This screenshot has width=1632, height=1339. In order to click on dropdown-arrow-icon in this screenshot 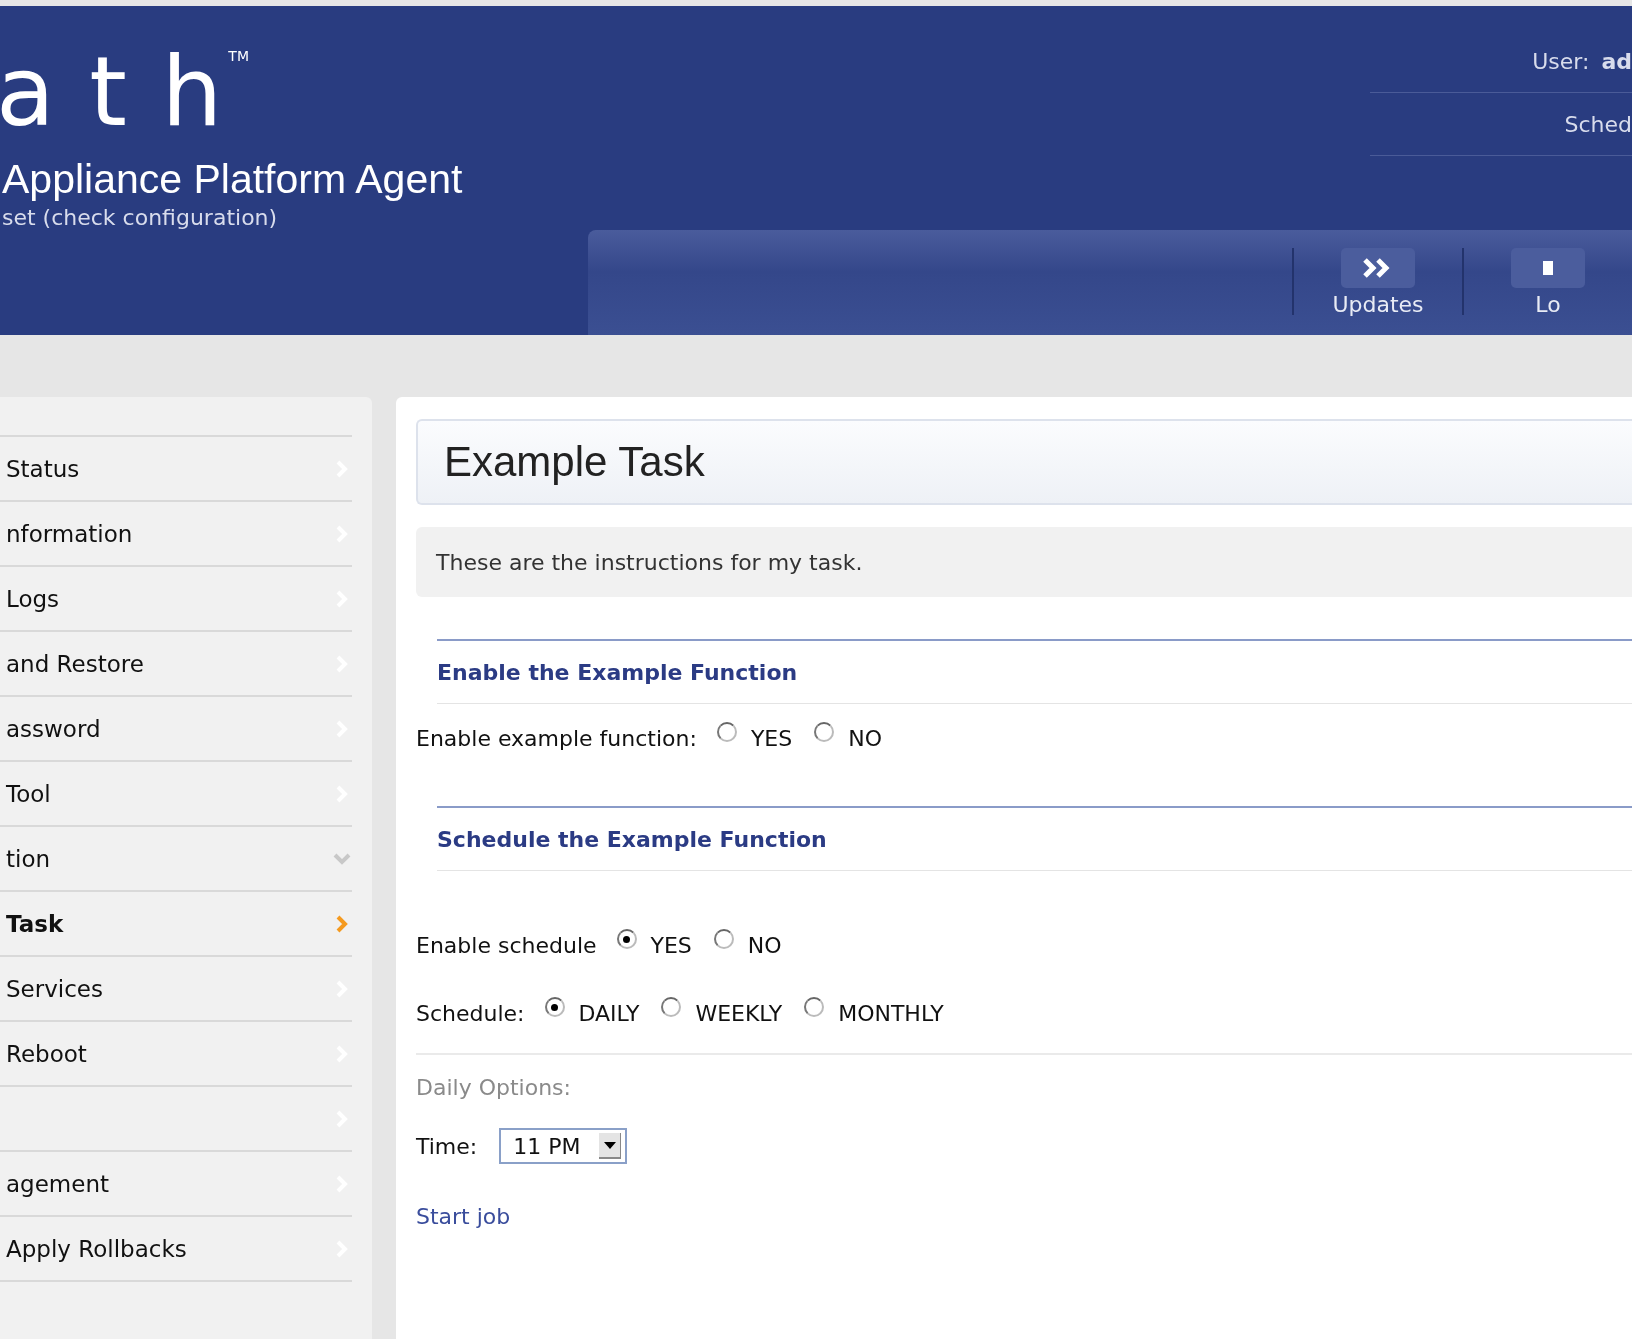, I will do `click(610, 1146)`.